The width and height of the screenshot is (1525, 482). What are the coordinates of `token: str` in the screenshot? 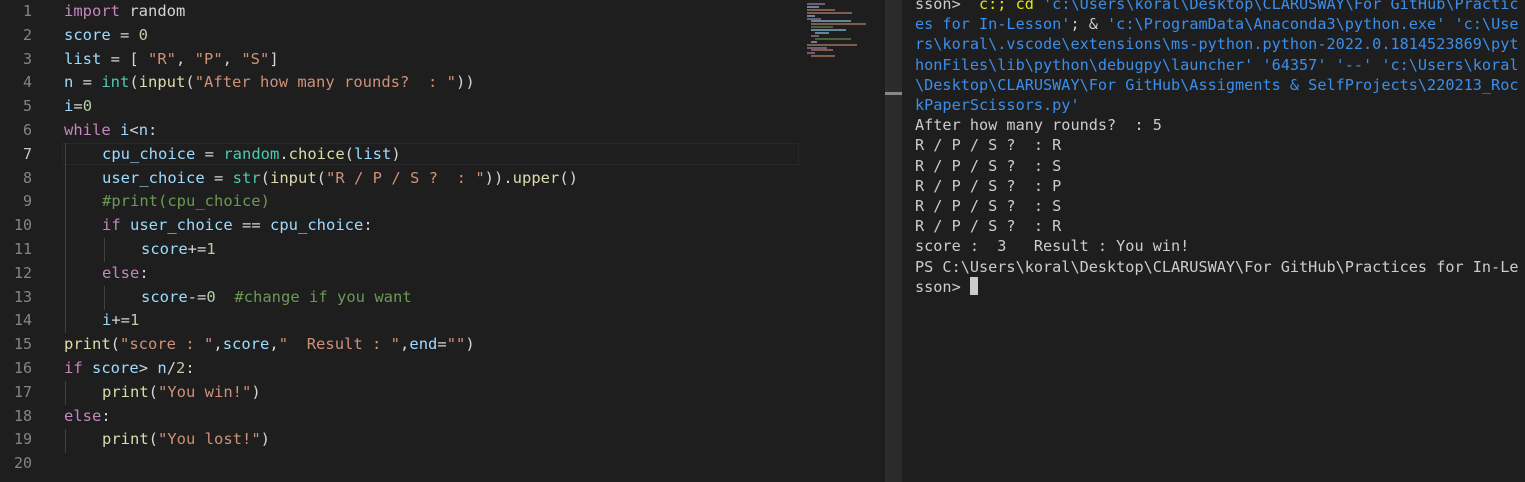 It's located at (246, 177).